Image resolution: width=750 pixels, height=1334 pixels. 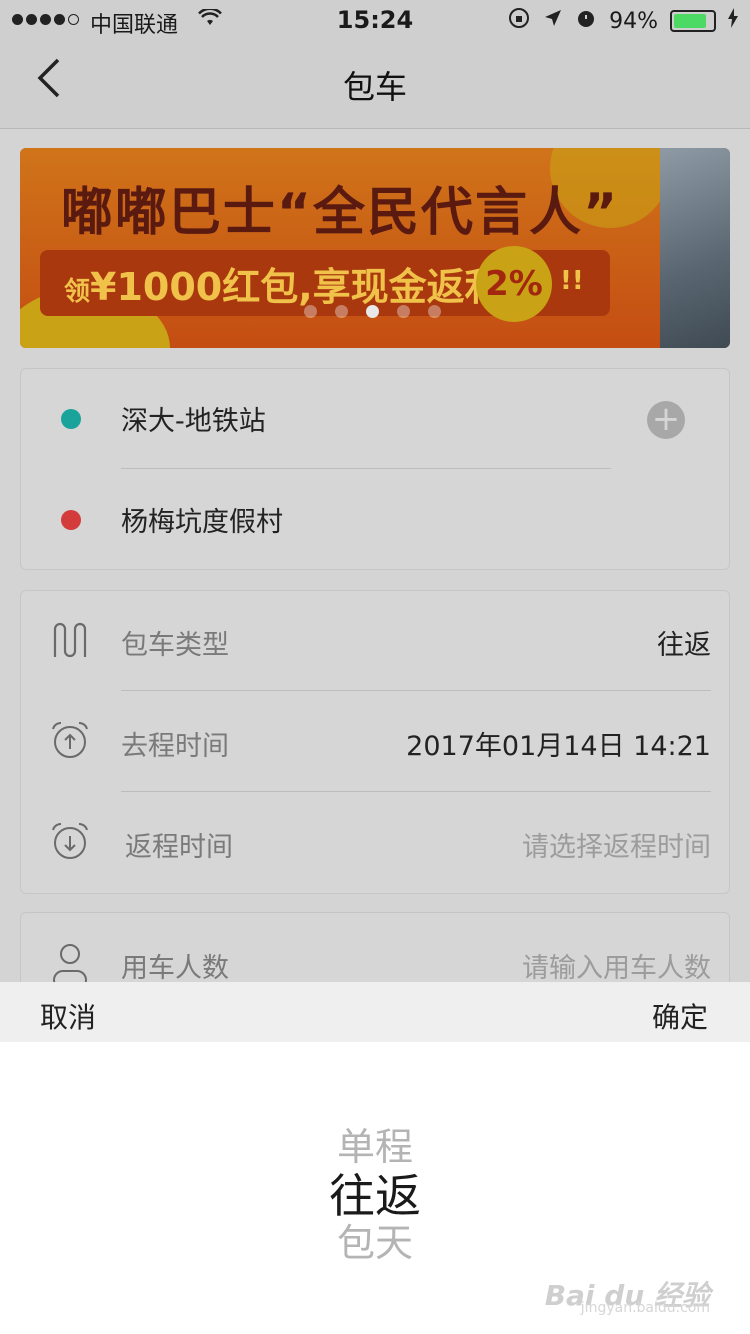 I want to click on cancel-button: 取消, so click(x=68, y=1016).